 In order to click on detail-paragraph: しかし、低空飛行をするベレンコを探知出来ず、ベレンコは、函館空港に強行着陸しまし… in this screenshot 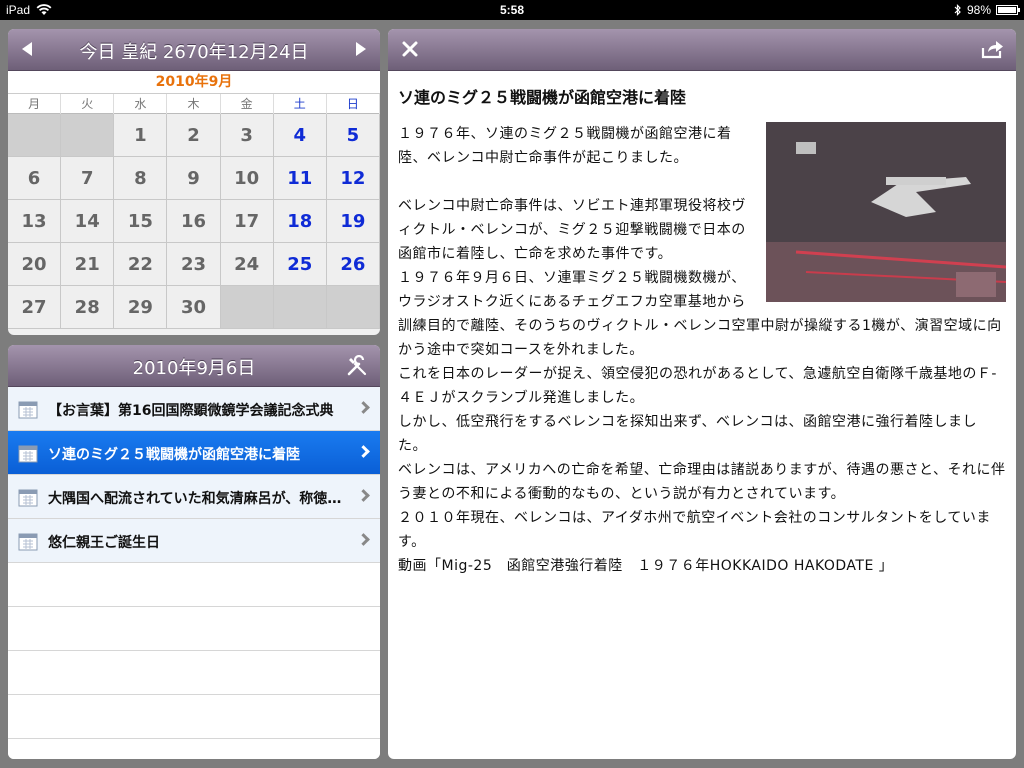, I will do `click(688, 434)`.